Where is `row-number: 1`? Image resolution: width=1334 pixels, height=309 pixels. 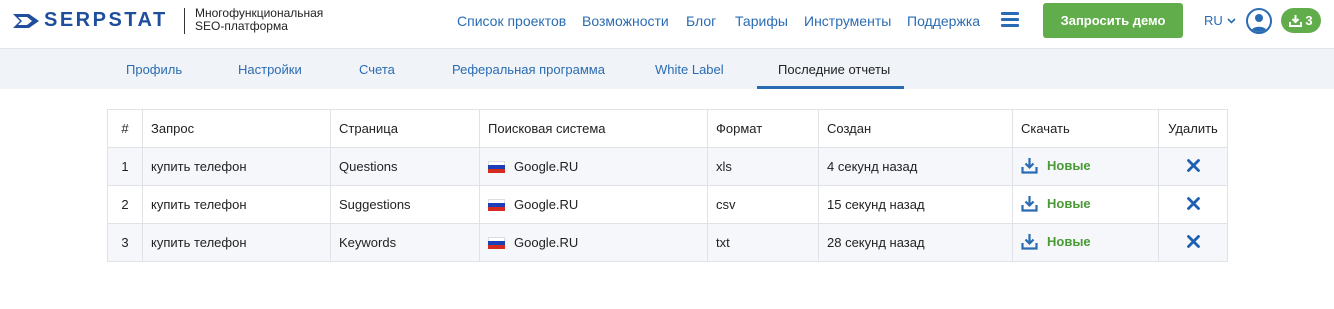 row-number: 1 is located at coordinates (125, 166).